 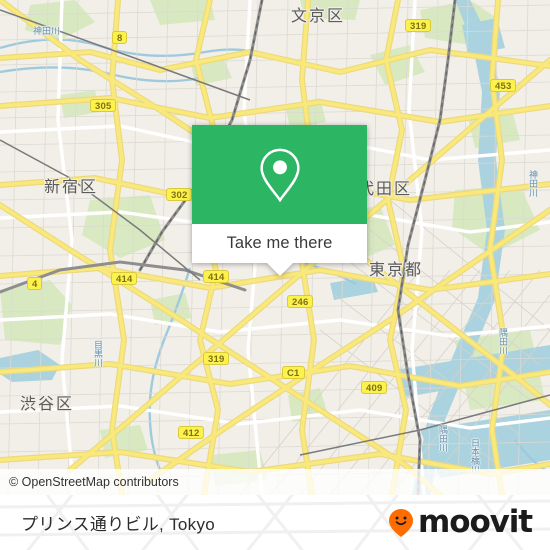 What do you see at coordinates (98, 353) in the screenshot?
I see `map-water-label: 目黒川` at bounding box center [98, 353].